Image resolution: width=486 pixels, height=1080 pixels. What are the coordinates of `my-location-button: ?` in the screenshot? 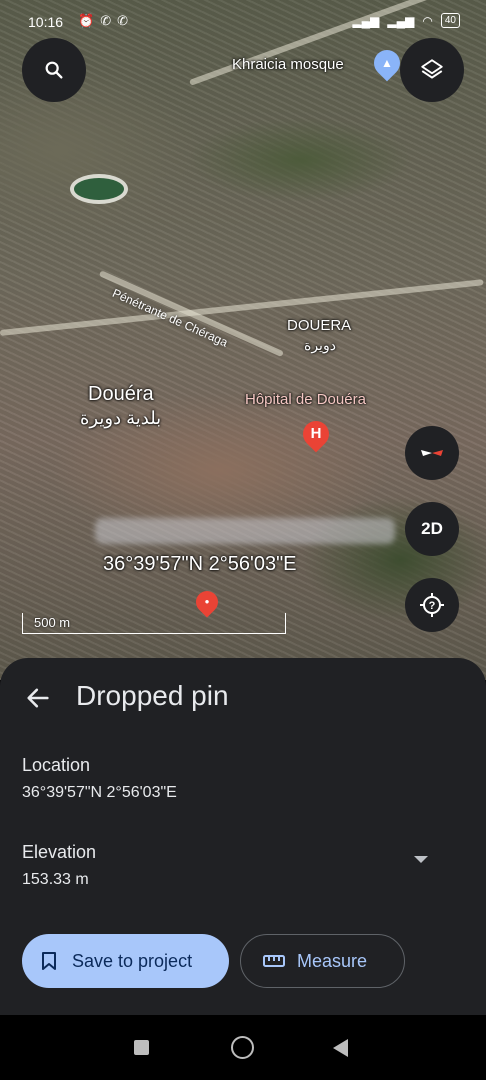 It's located at (432, 605).